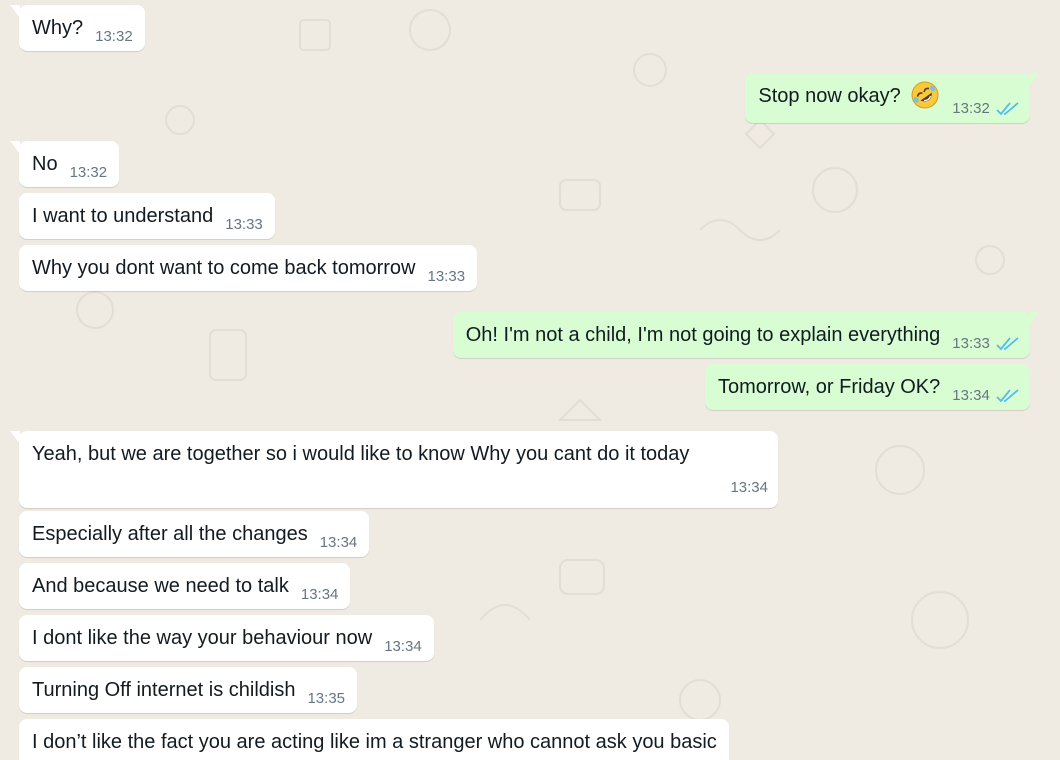 This screenshot has width=1060, height=760. I want to click on message-text: Why you dont want to come back tomorrow, so click(224, 268).